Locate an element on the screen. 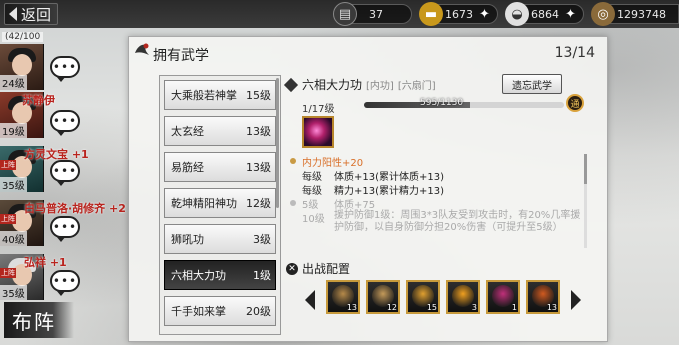 The width and height of the screenshot is (679, 345). battle-slot: 3 is located at coordinates (463, 297).